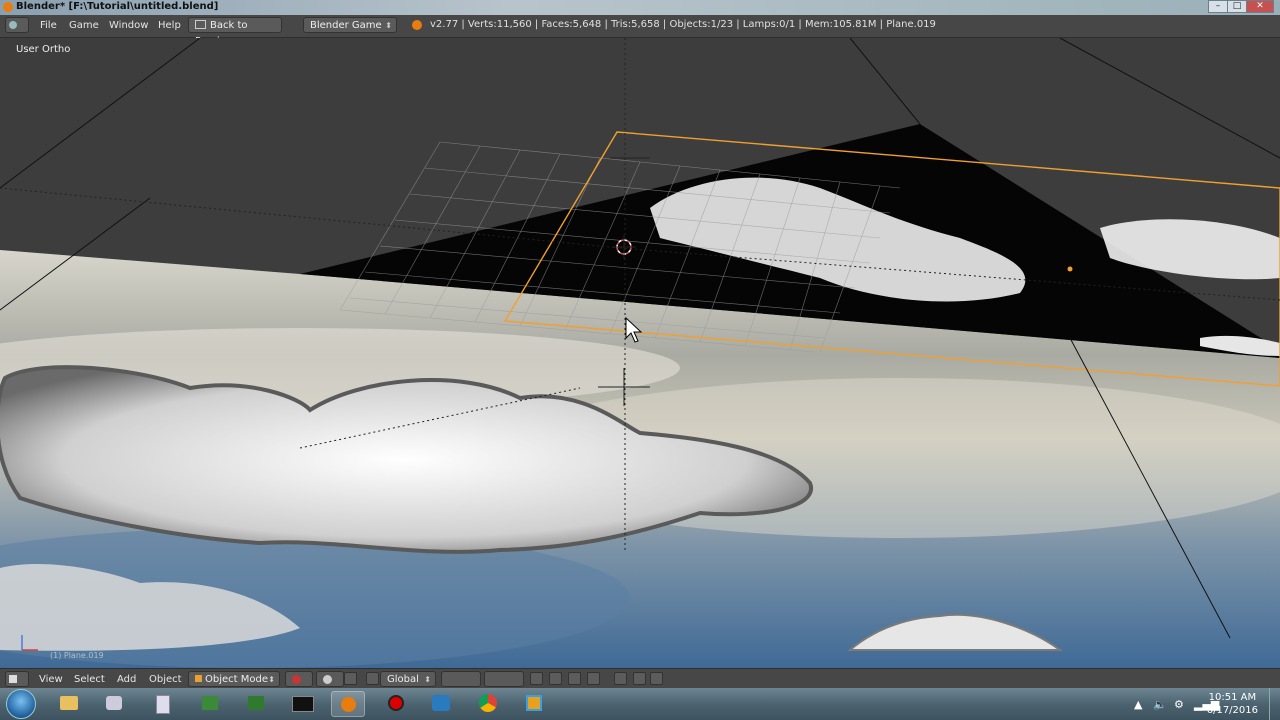  Describe the element at coordinates (198, 678) in the screenshot. I see `object-mode-icon` at that location.